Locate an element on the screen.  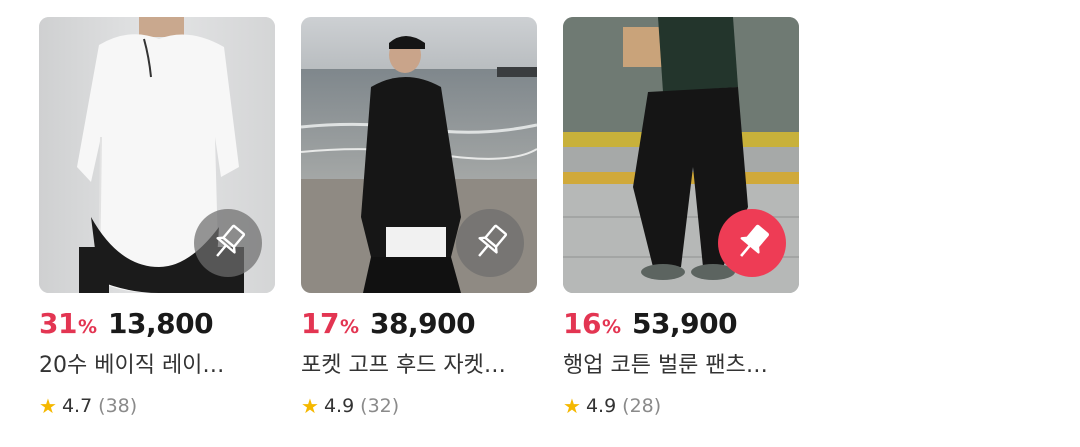
sale-price: 38,900 is located at coordinates (423, 323).